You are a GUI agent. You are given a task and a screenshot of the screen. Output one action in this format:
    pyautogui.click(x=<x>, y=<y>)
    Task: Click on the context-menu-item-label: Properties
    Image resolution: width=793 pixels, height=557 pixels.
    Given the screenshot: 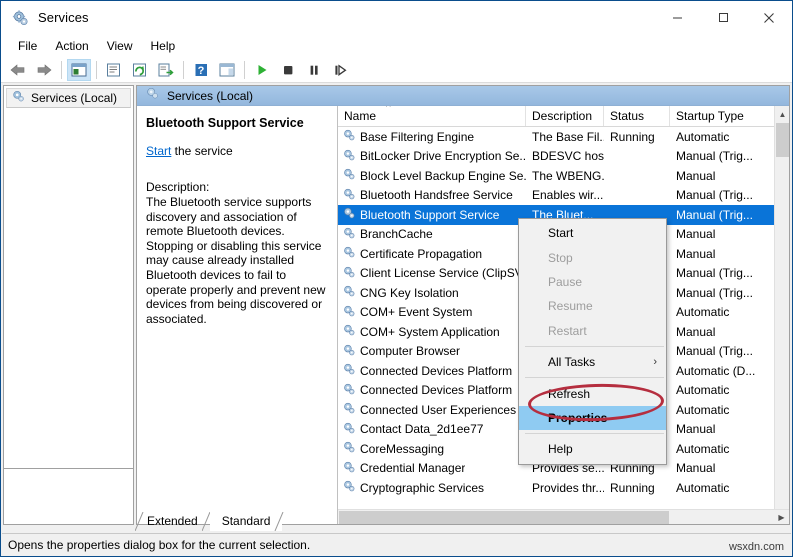 What is the action you would take?
    pyautogui.click(x=578, y=417)
    